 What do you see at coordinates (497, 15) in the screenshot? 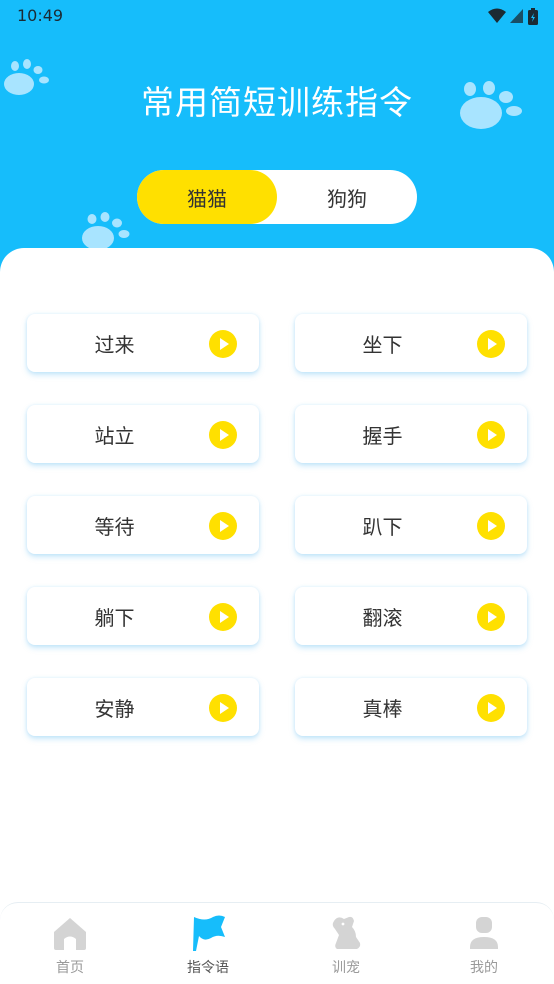
I see `wifi-icon` at bounding box center [497, 15].